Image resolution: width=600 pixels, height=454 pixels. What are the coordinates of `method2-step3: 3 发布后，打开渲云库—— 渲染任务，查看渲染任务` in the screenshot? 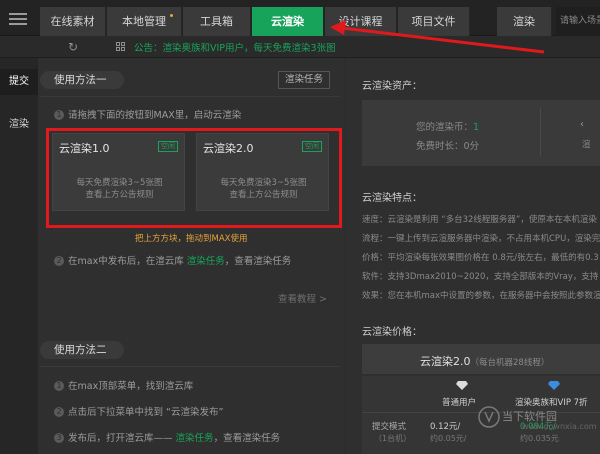 It's located at (167, 437).